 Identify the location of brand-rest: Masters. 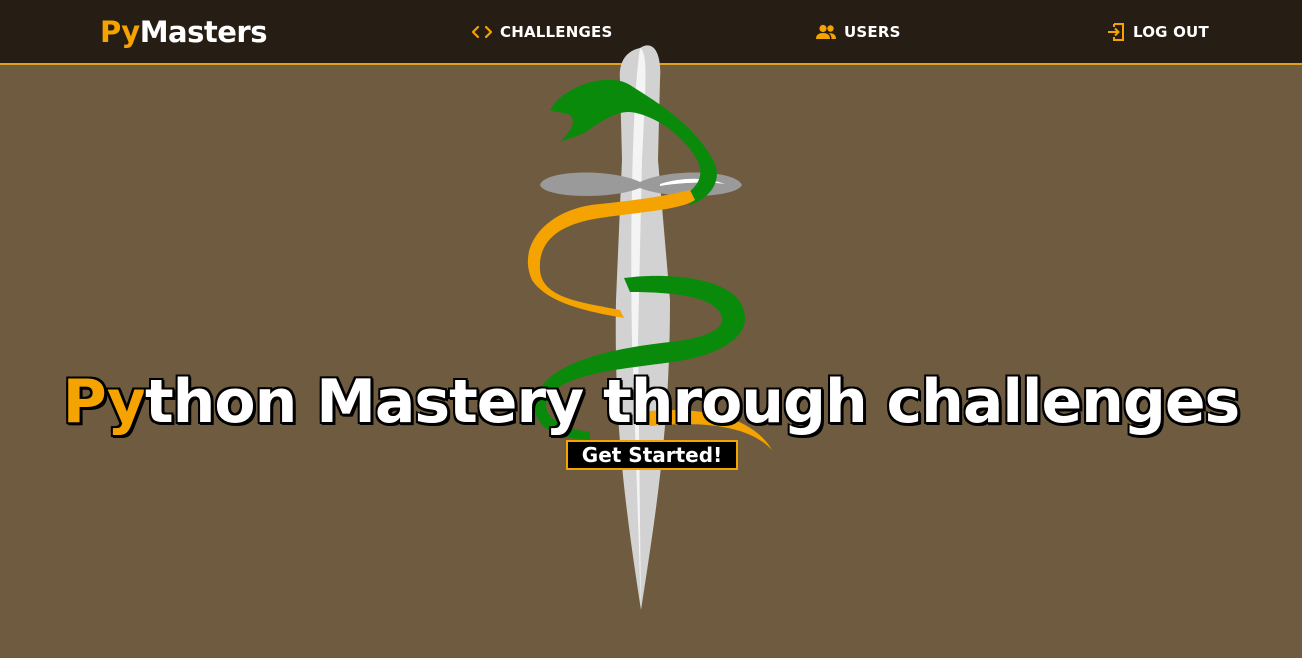
(203, 32).